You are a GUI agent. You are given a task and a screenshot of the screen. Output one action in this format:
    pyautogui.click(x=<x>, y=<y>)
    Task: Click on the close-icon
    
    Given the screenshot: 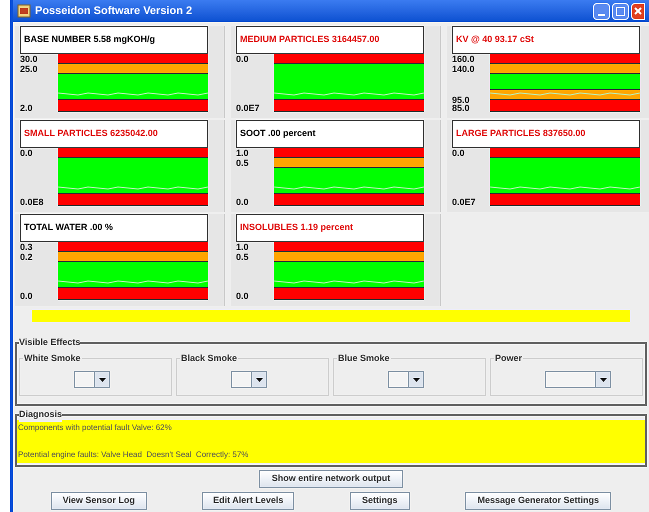 What is the action you would take?
    pyautogui.click(x=638, y=11)
    